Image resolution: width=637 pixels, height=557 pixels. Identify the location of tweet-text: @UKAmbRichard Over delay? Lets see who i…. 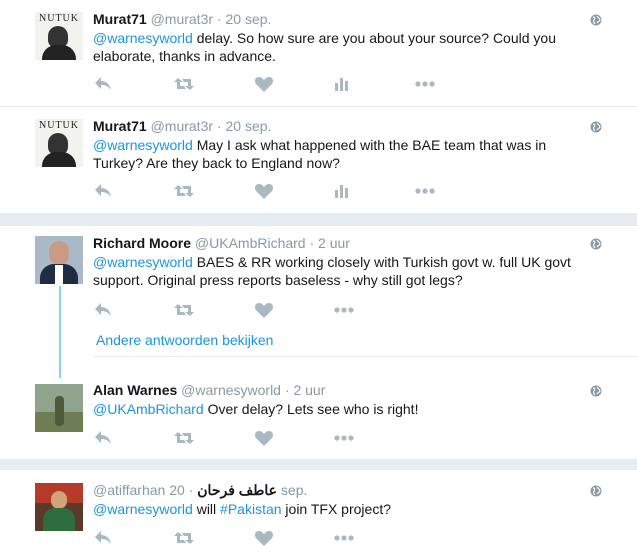
(343, 409).